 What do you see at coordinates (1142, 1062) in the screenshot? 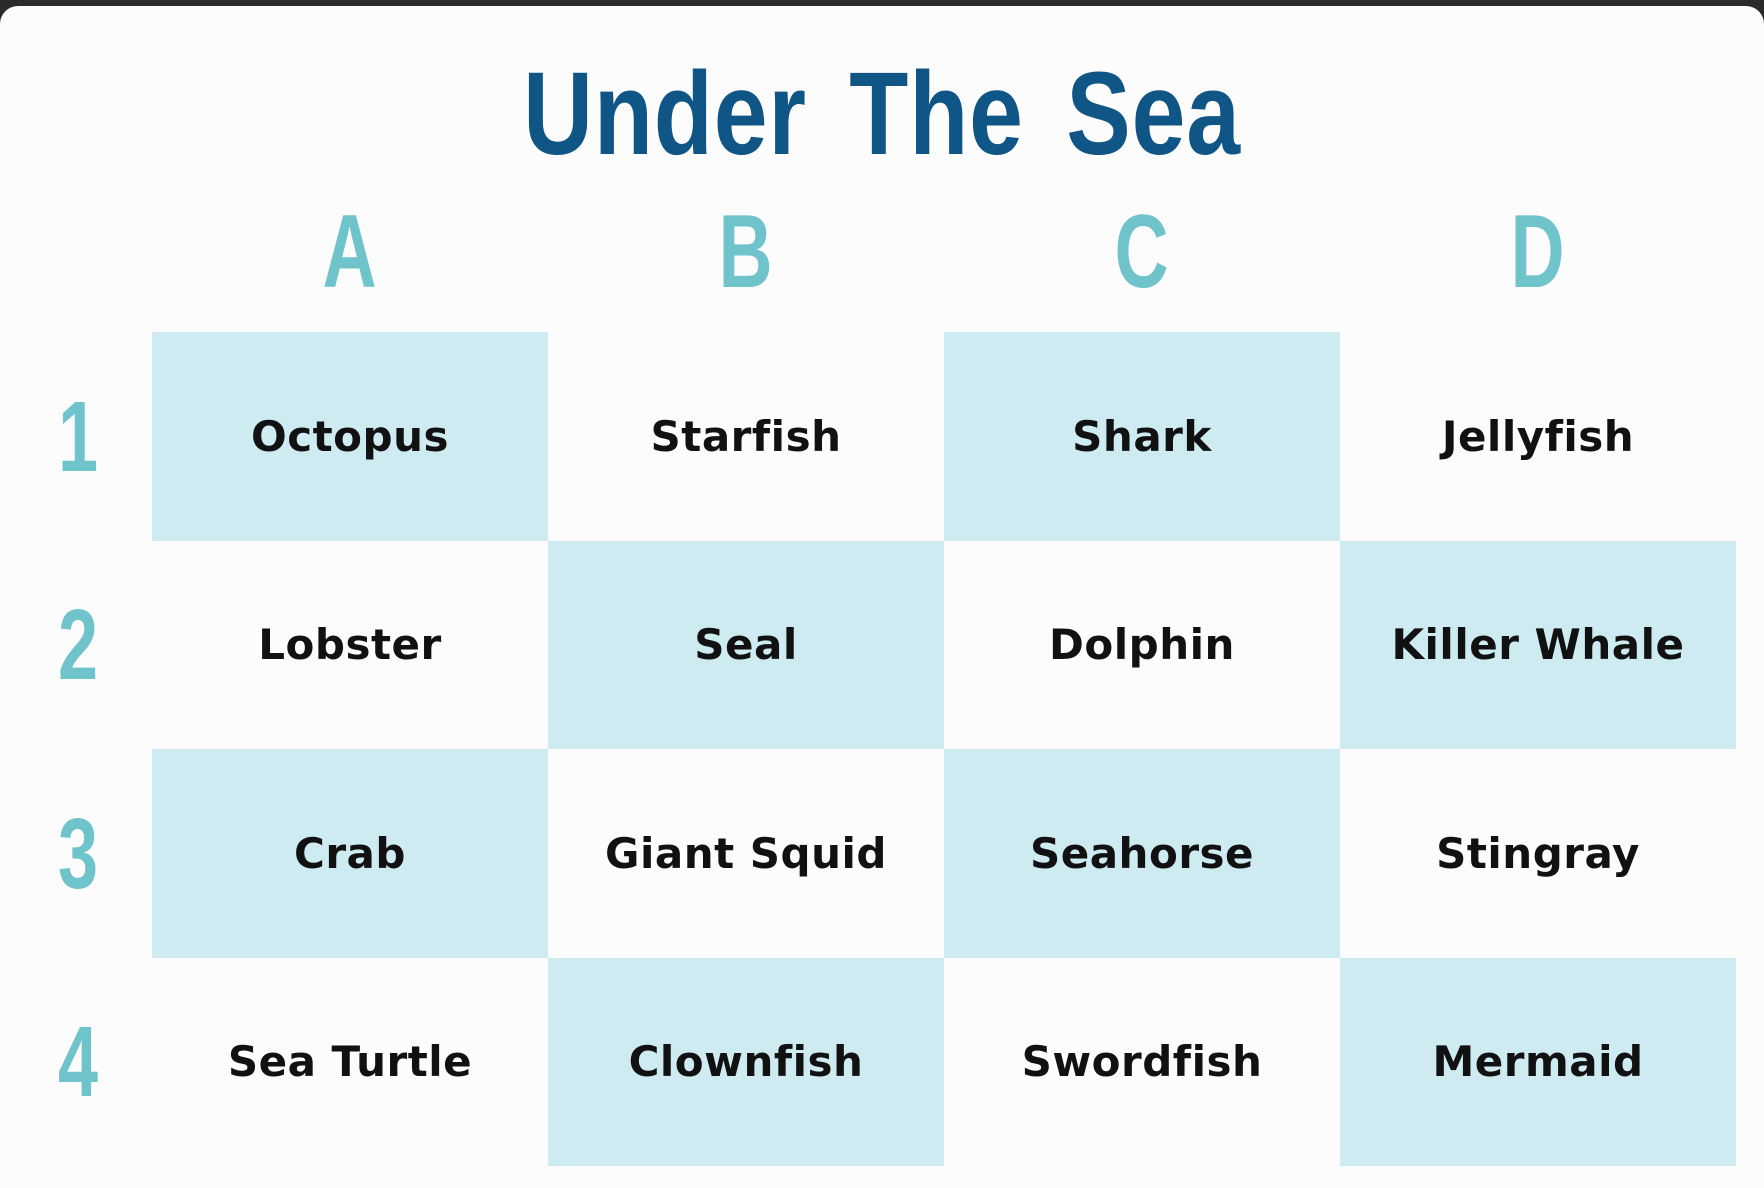
I see `grid-cell: Swordfish` at bounding box center [1142, 1062].